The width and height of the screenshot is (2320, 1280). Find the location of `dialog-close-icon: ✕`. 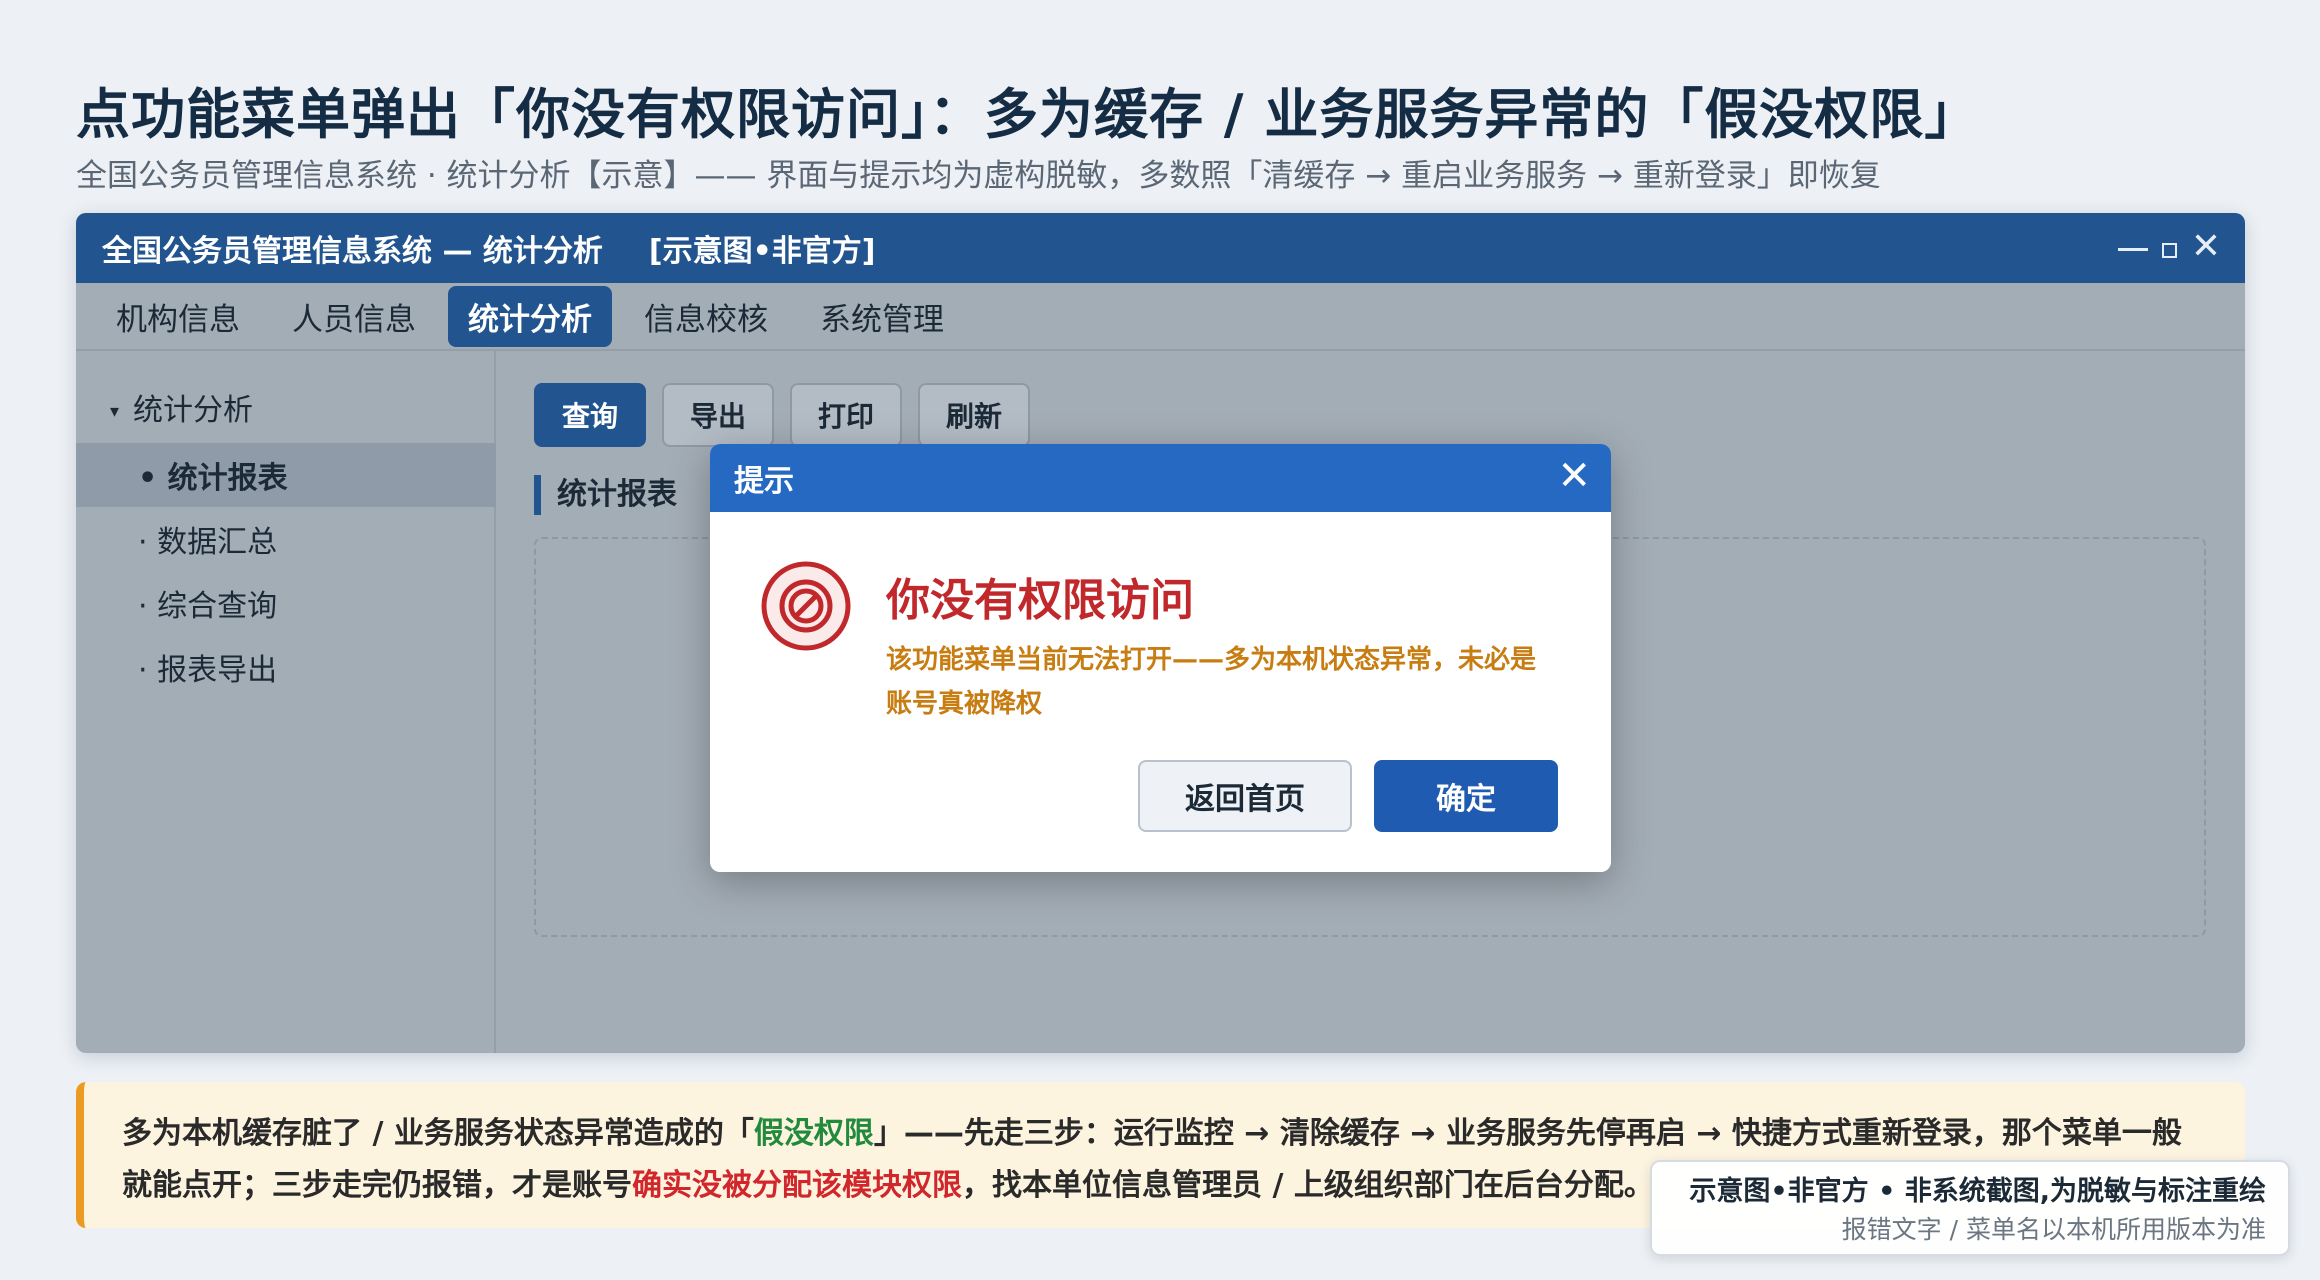

dialog-close-icon: ✕ is located at coordinates (1574, 476).